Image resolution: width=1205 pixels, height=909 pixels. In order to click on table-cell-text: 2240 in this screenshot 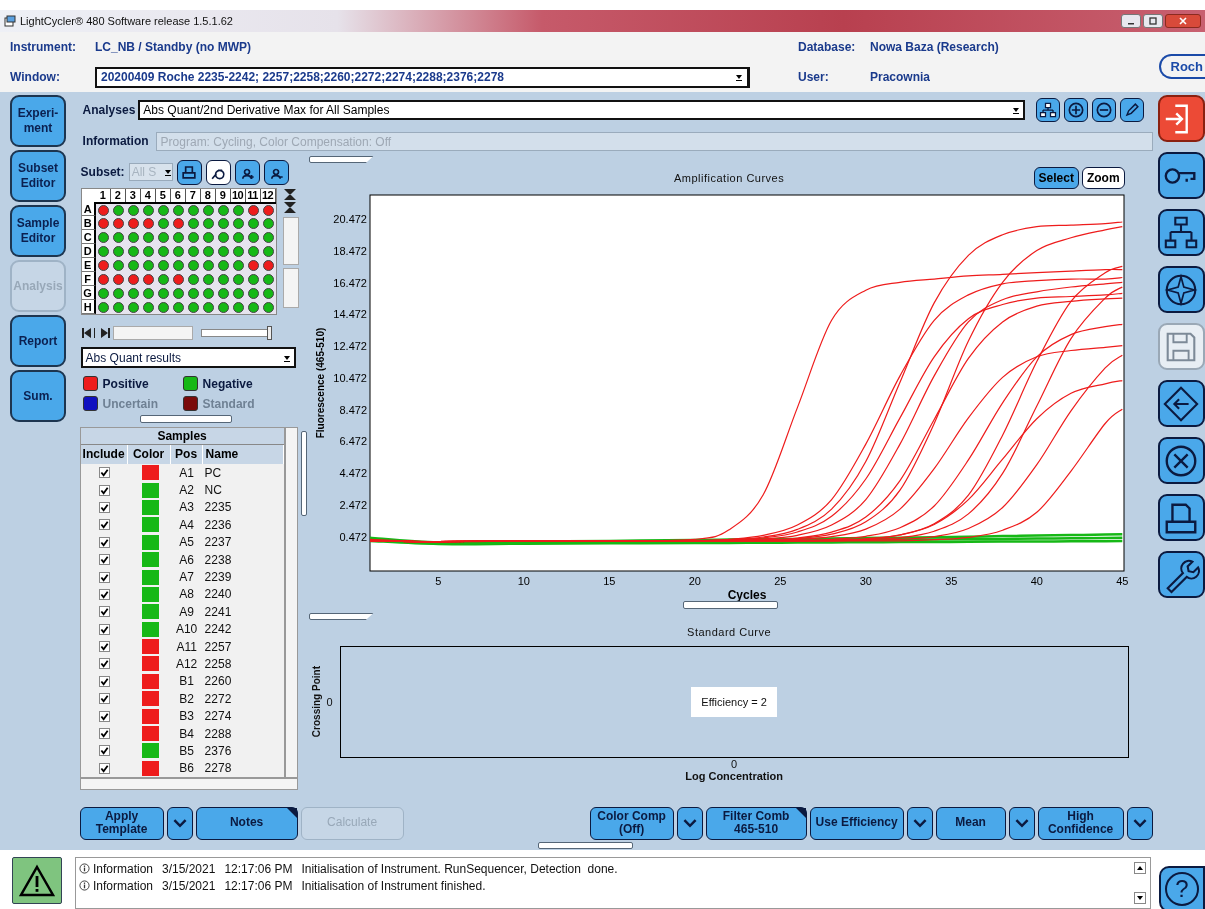, I will do `click(218, 594)`.